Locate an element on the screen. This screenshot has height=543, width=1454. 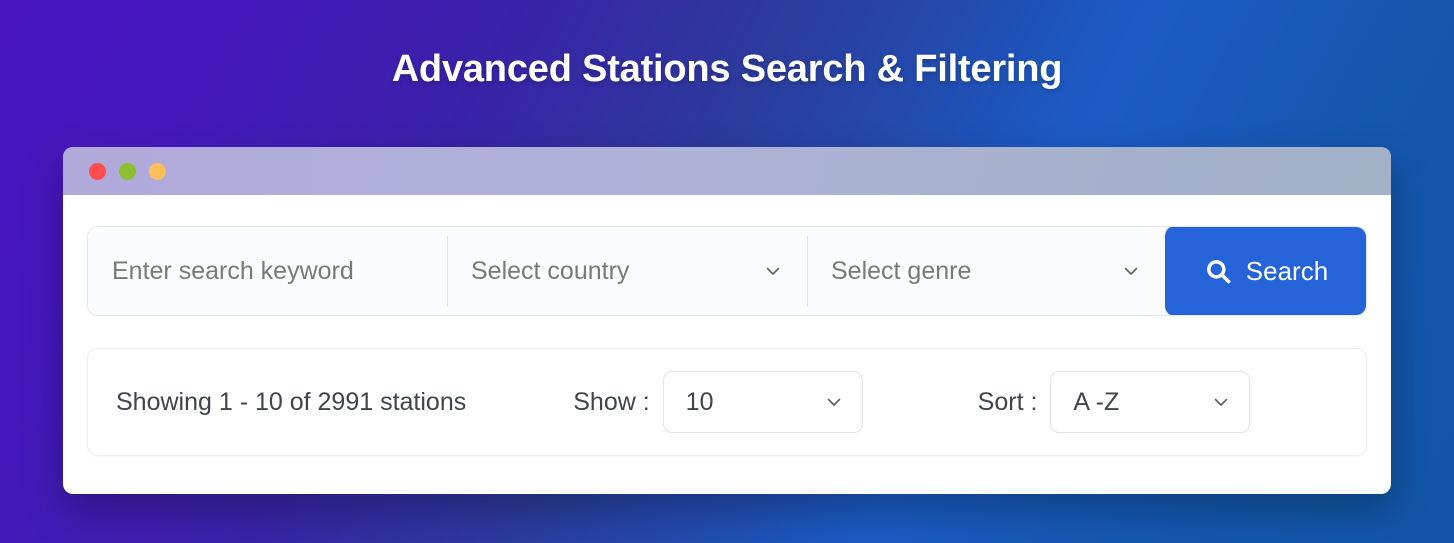
search-icon is located at coordinates (1218, 271).